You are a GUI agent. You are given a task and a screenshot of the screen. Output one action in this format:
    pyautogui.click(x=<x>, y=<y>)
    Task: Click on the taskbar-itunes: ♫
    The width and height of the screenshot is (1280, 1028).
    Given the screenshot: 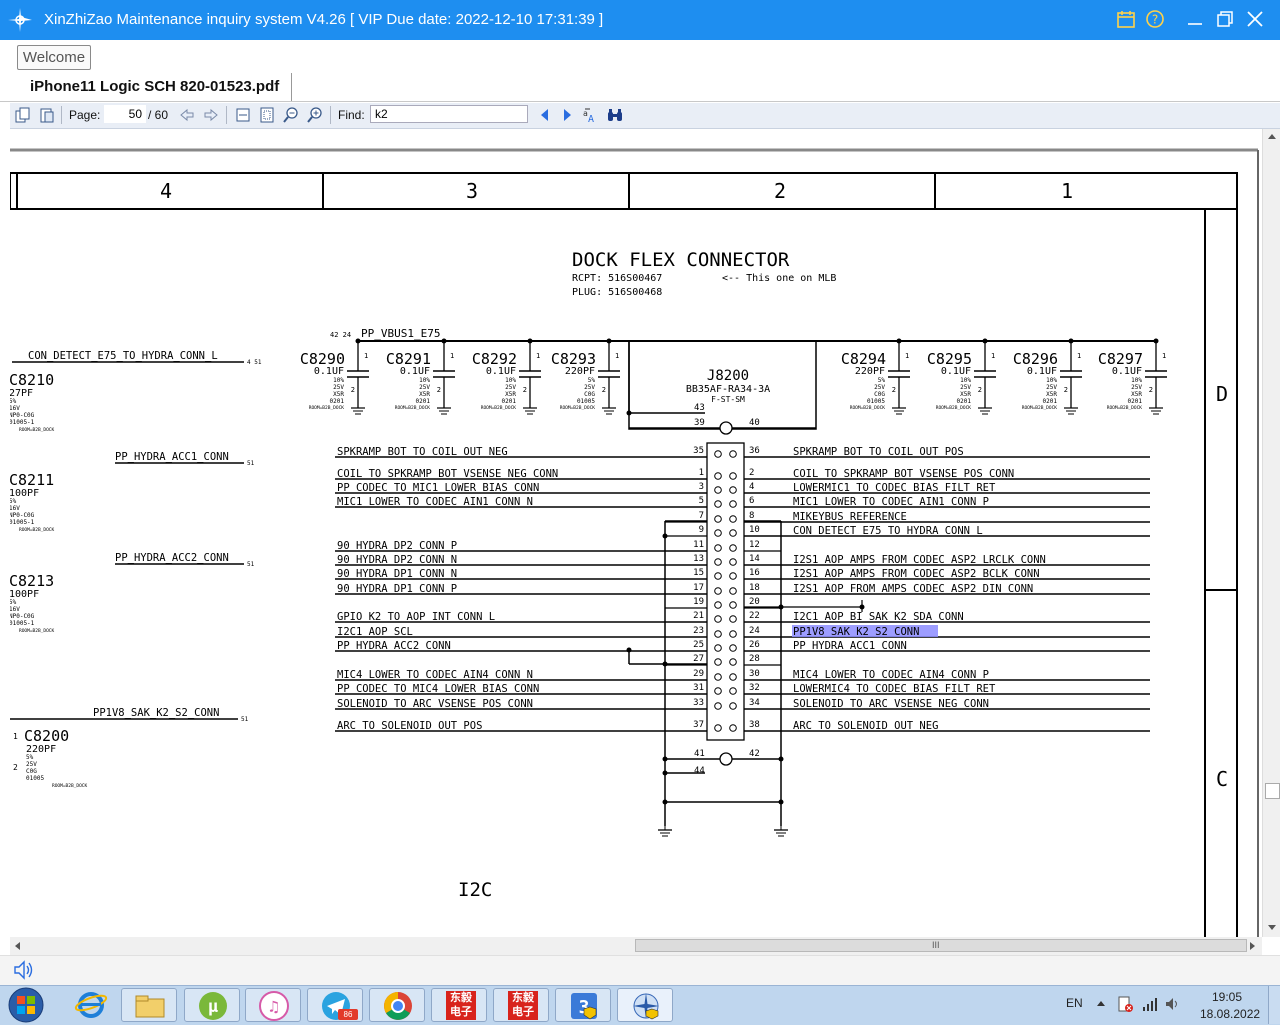 What is the action you would take?
    pyautogui.click(x=273, y=1005)
    